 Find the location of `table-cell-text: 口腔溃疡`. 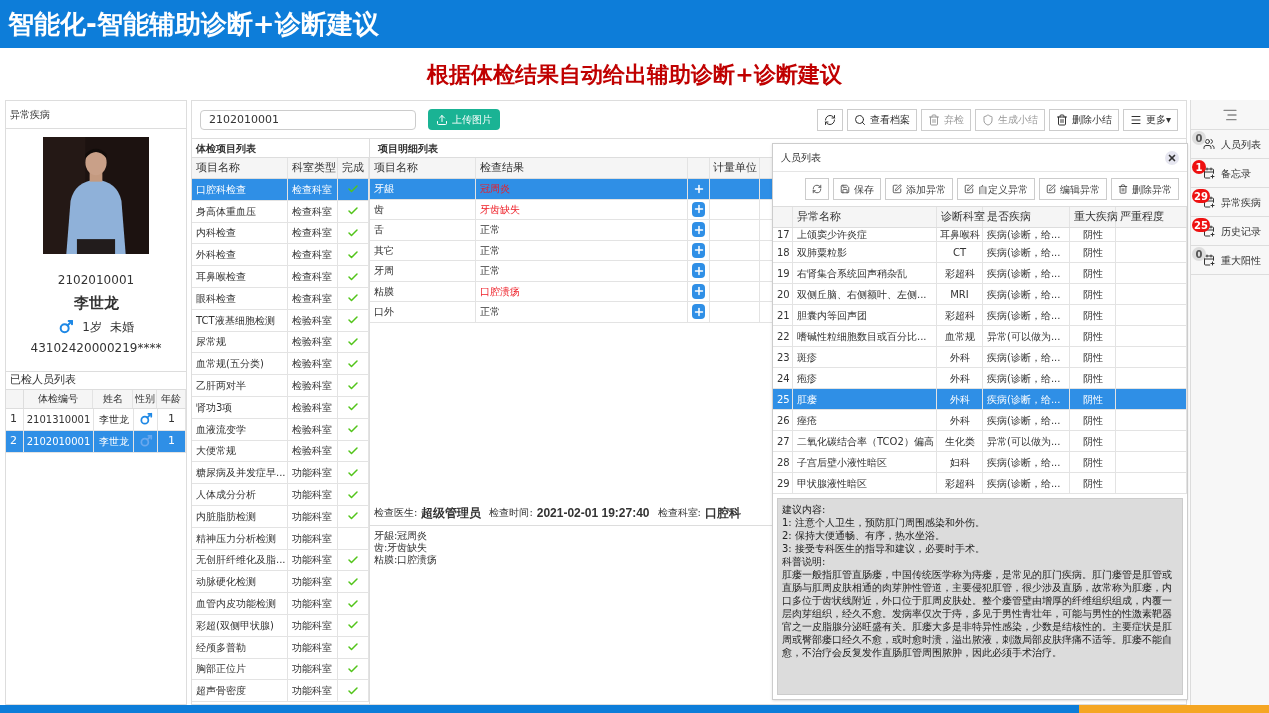

table-cell-text: 口腔溃疡 is located at coordinates (500, 291).